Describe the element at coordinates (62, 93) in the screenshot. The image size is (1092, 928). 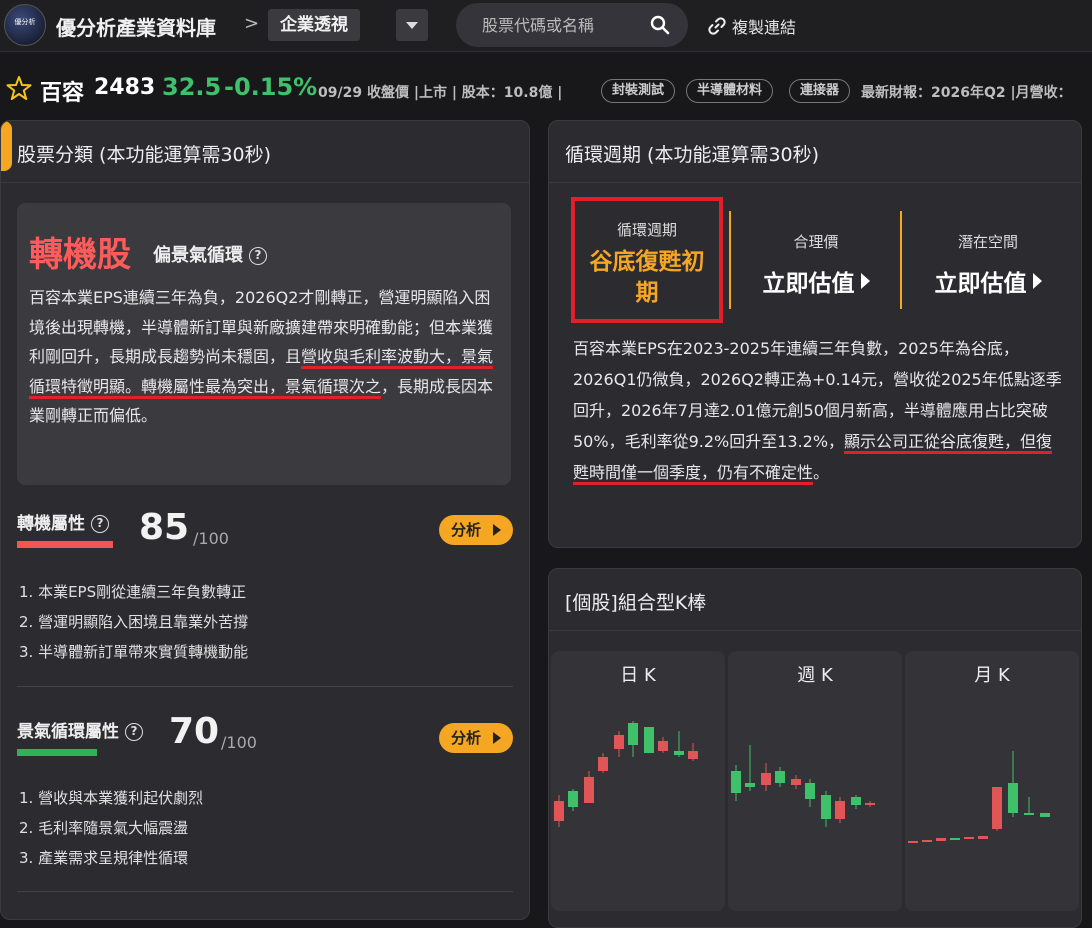
I see `stock-name: 百容` at that location.